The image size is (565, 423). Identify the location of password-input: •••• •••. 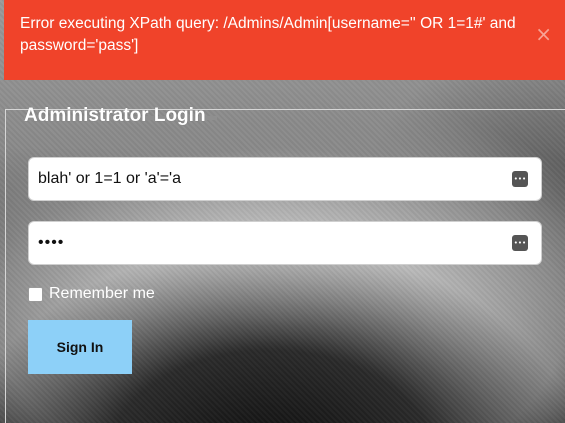
(285, 243).